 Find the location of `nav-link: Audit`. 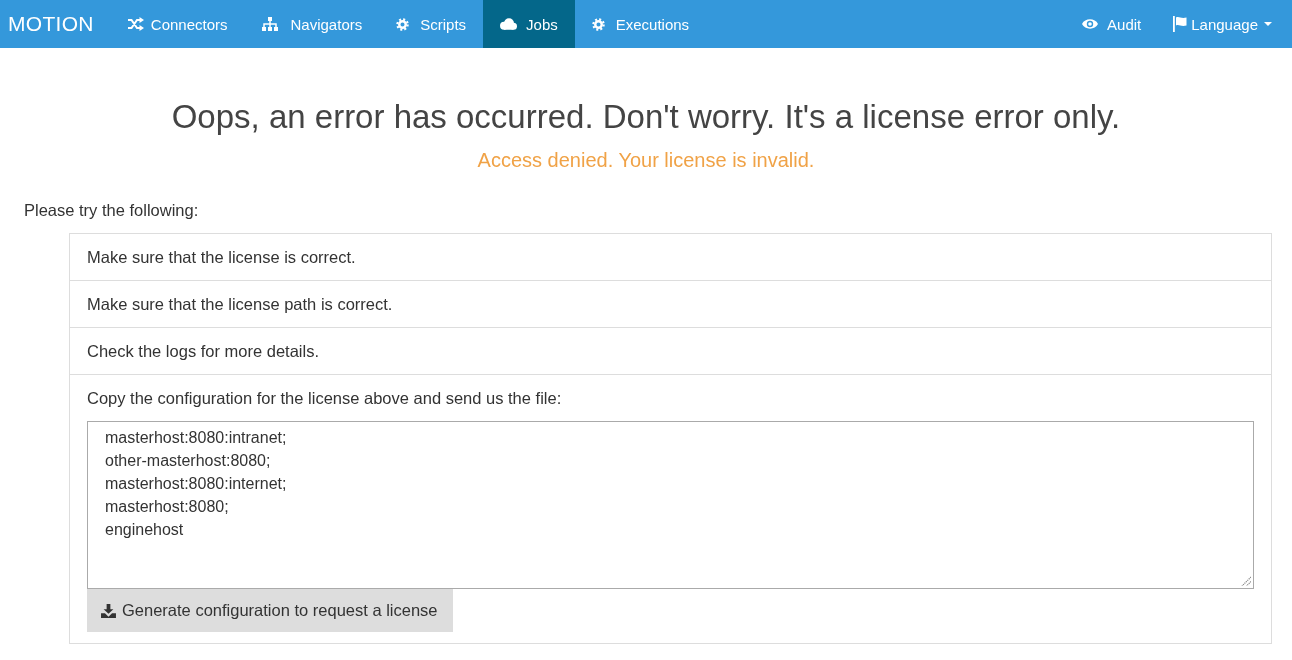

nav-link: Audit is located at coordinates (1112, 24).